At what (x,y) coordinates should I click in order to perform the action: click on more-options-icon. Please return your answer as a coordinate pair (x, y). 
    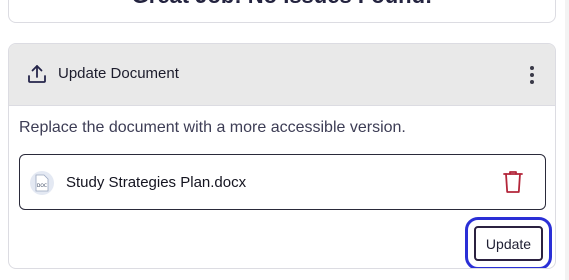
    Looking at the image, I should click on (532, 75).